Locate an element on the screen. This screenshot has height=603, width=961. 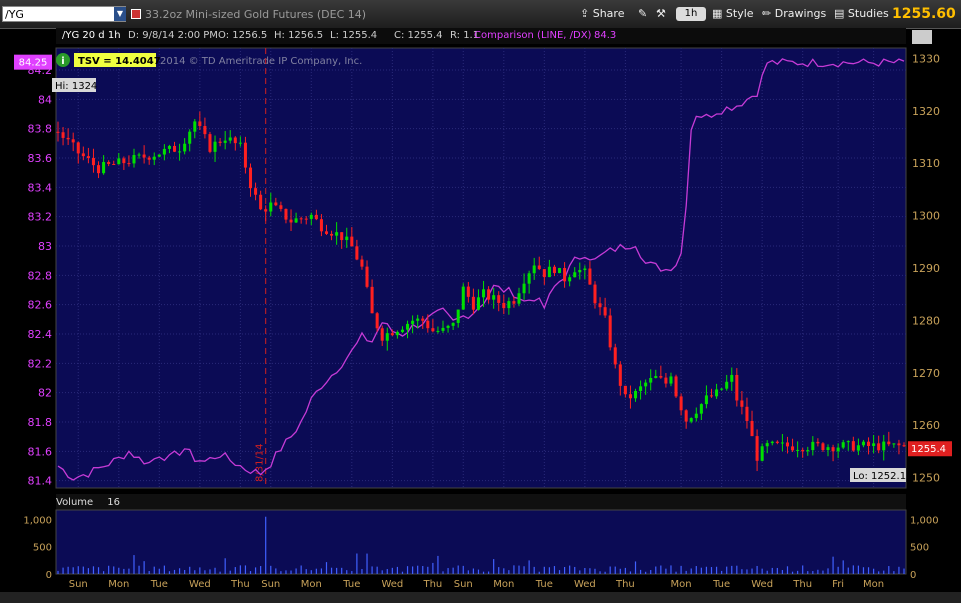
x-tick-label: Tue is located at coordinates (159, 584).